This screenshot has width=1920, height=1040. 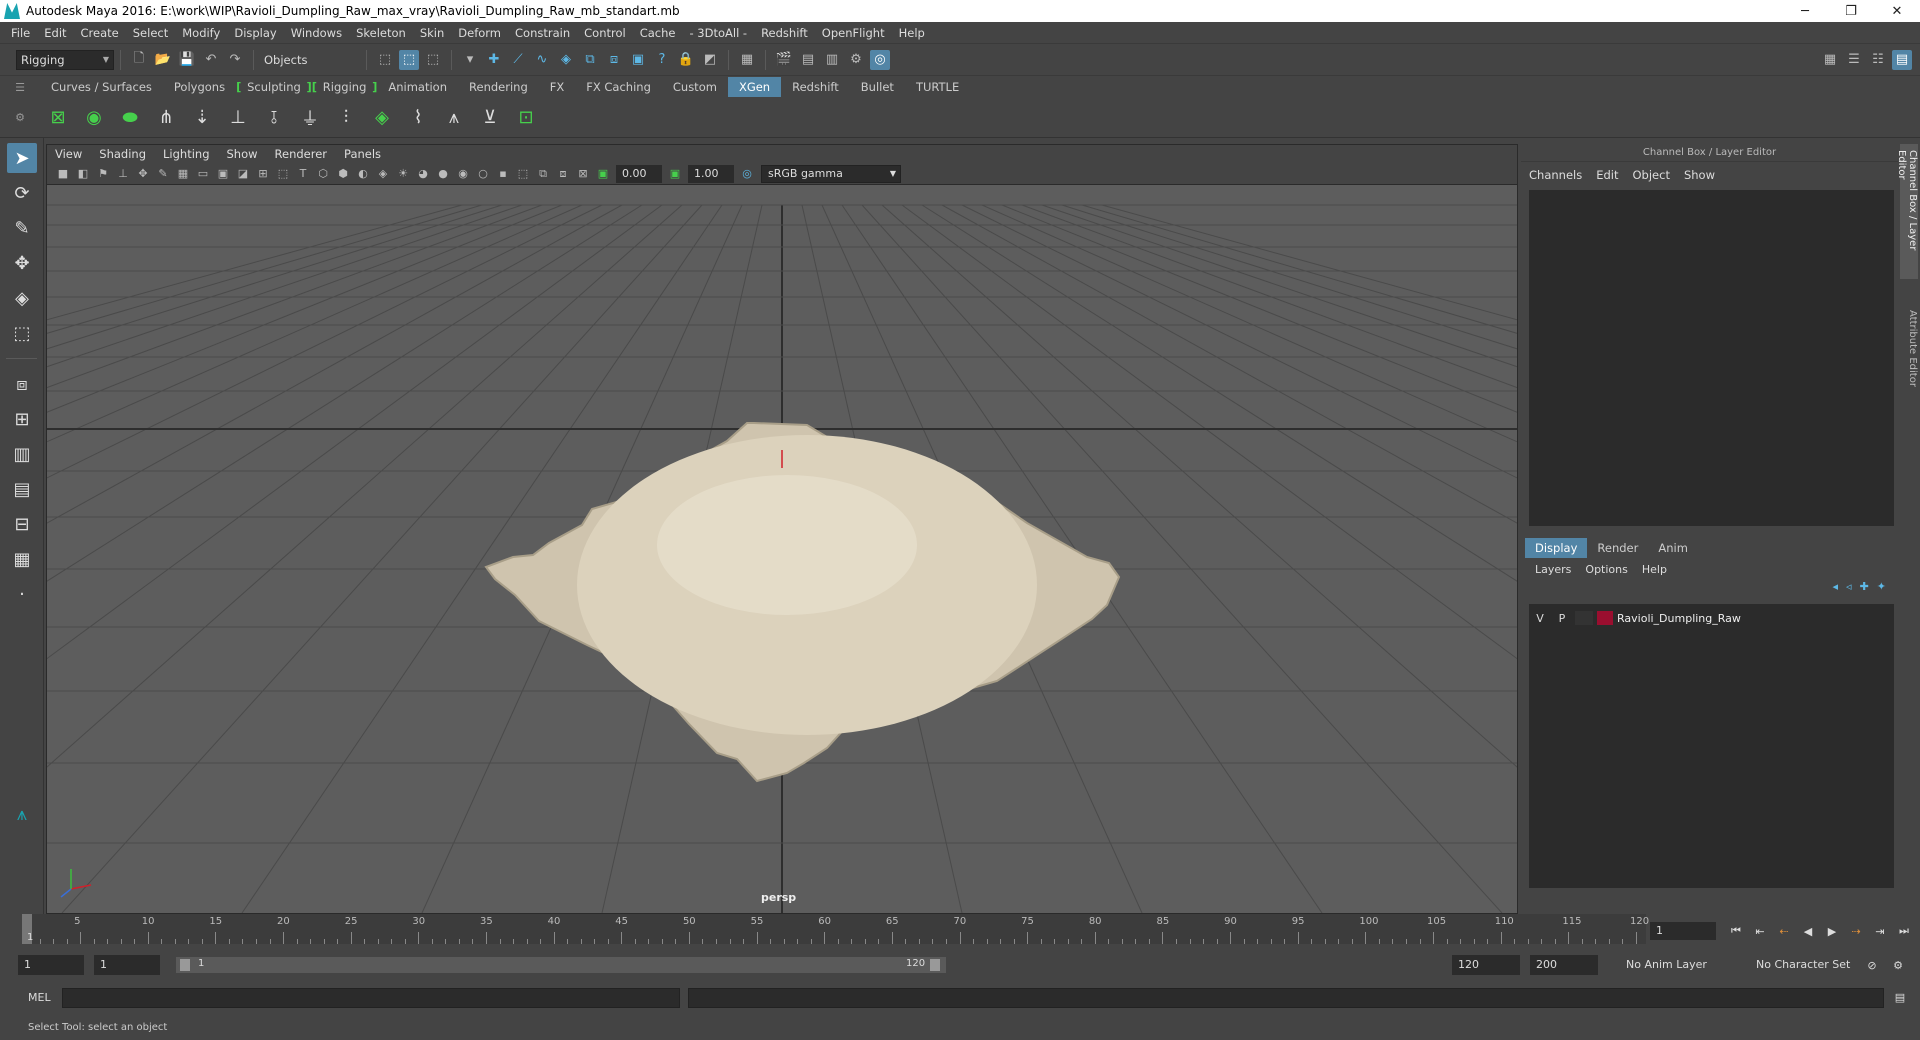 I want to click on menu-help: Help, so click(x=912, y=33).